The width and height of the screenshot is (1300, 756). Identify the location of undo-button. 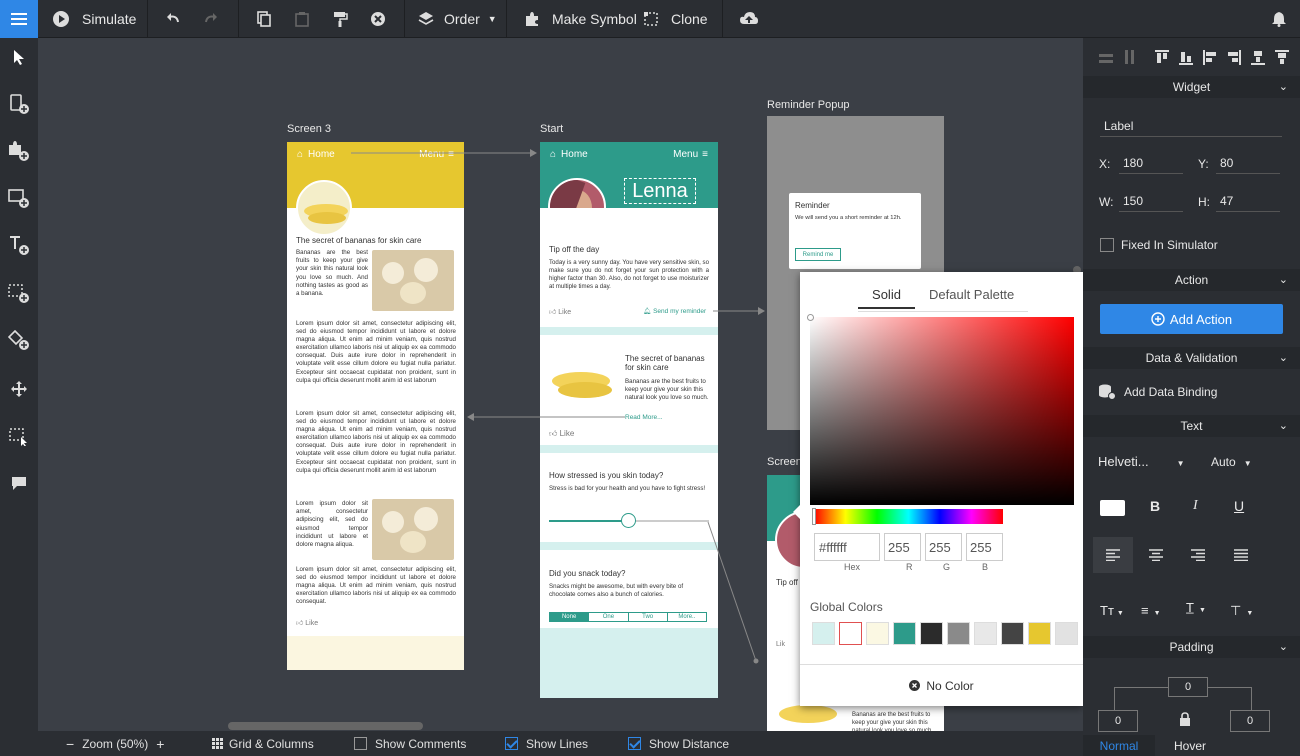
(173, 19).